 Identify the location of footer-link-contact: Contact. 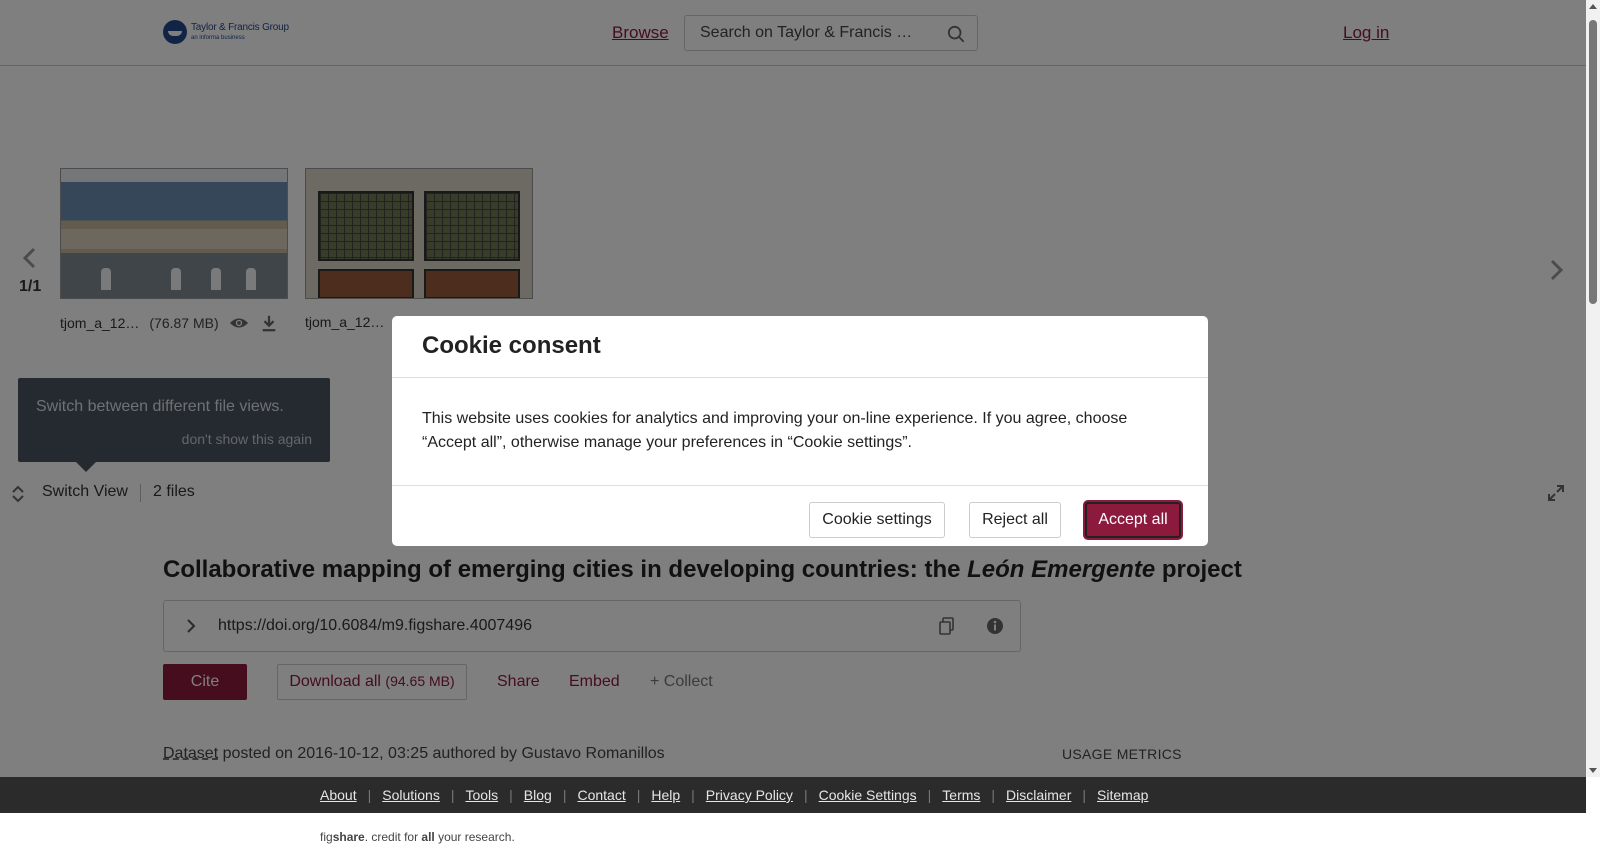
(601, 795).